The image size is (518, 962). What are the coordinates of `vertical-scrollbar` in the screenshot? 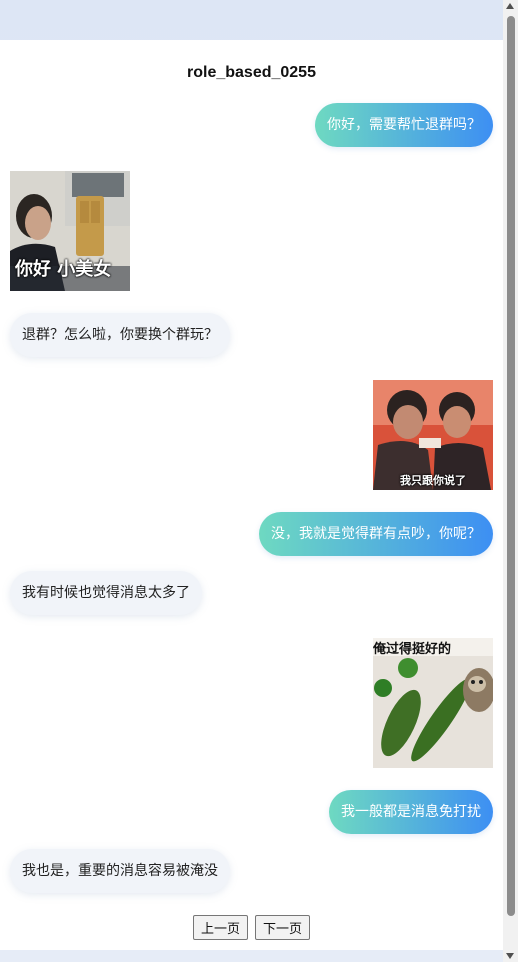 It's located at (510, 481).